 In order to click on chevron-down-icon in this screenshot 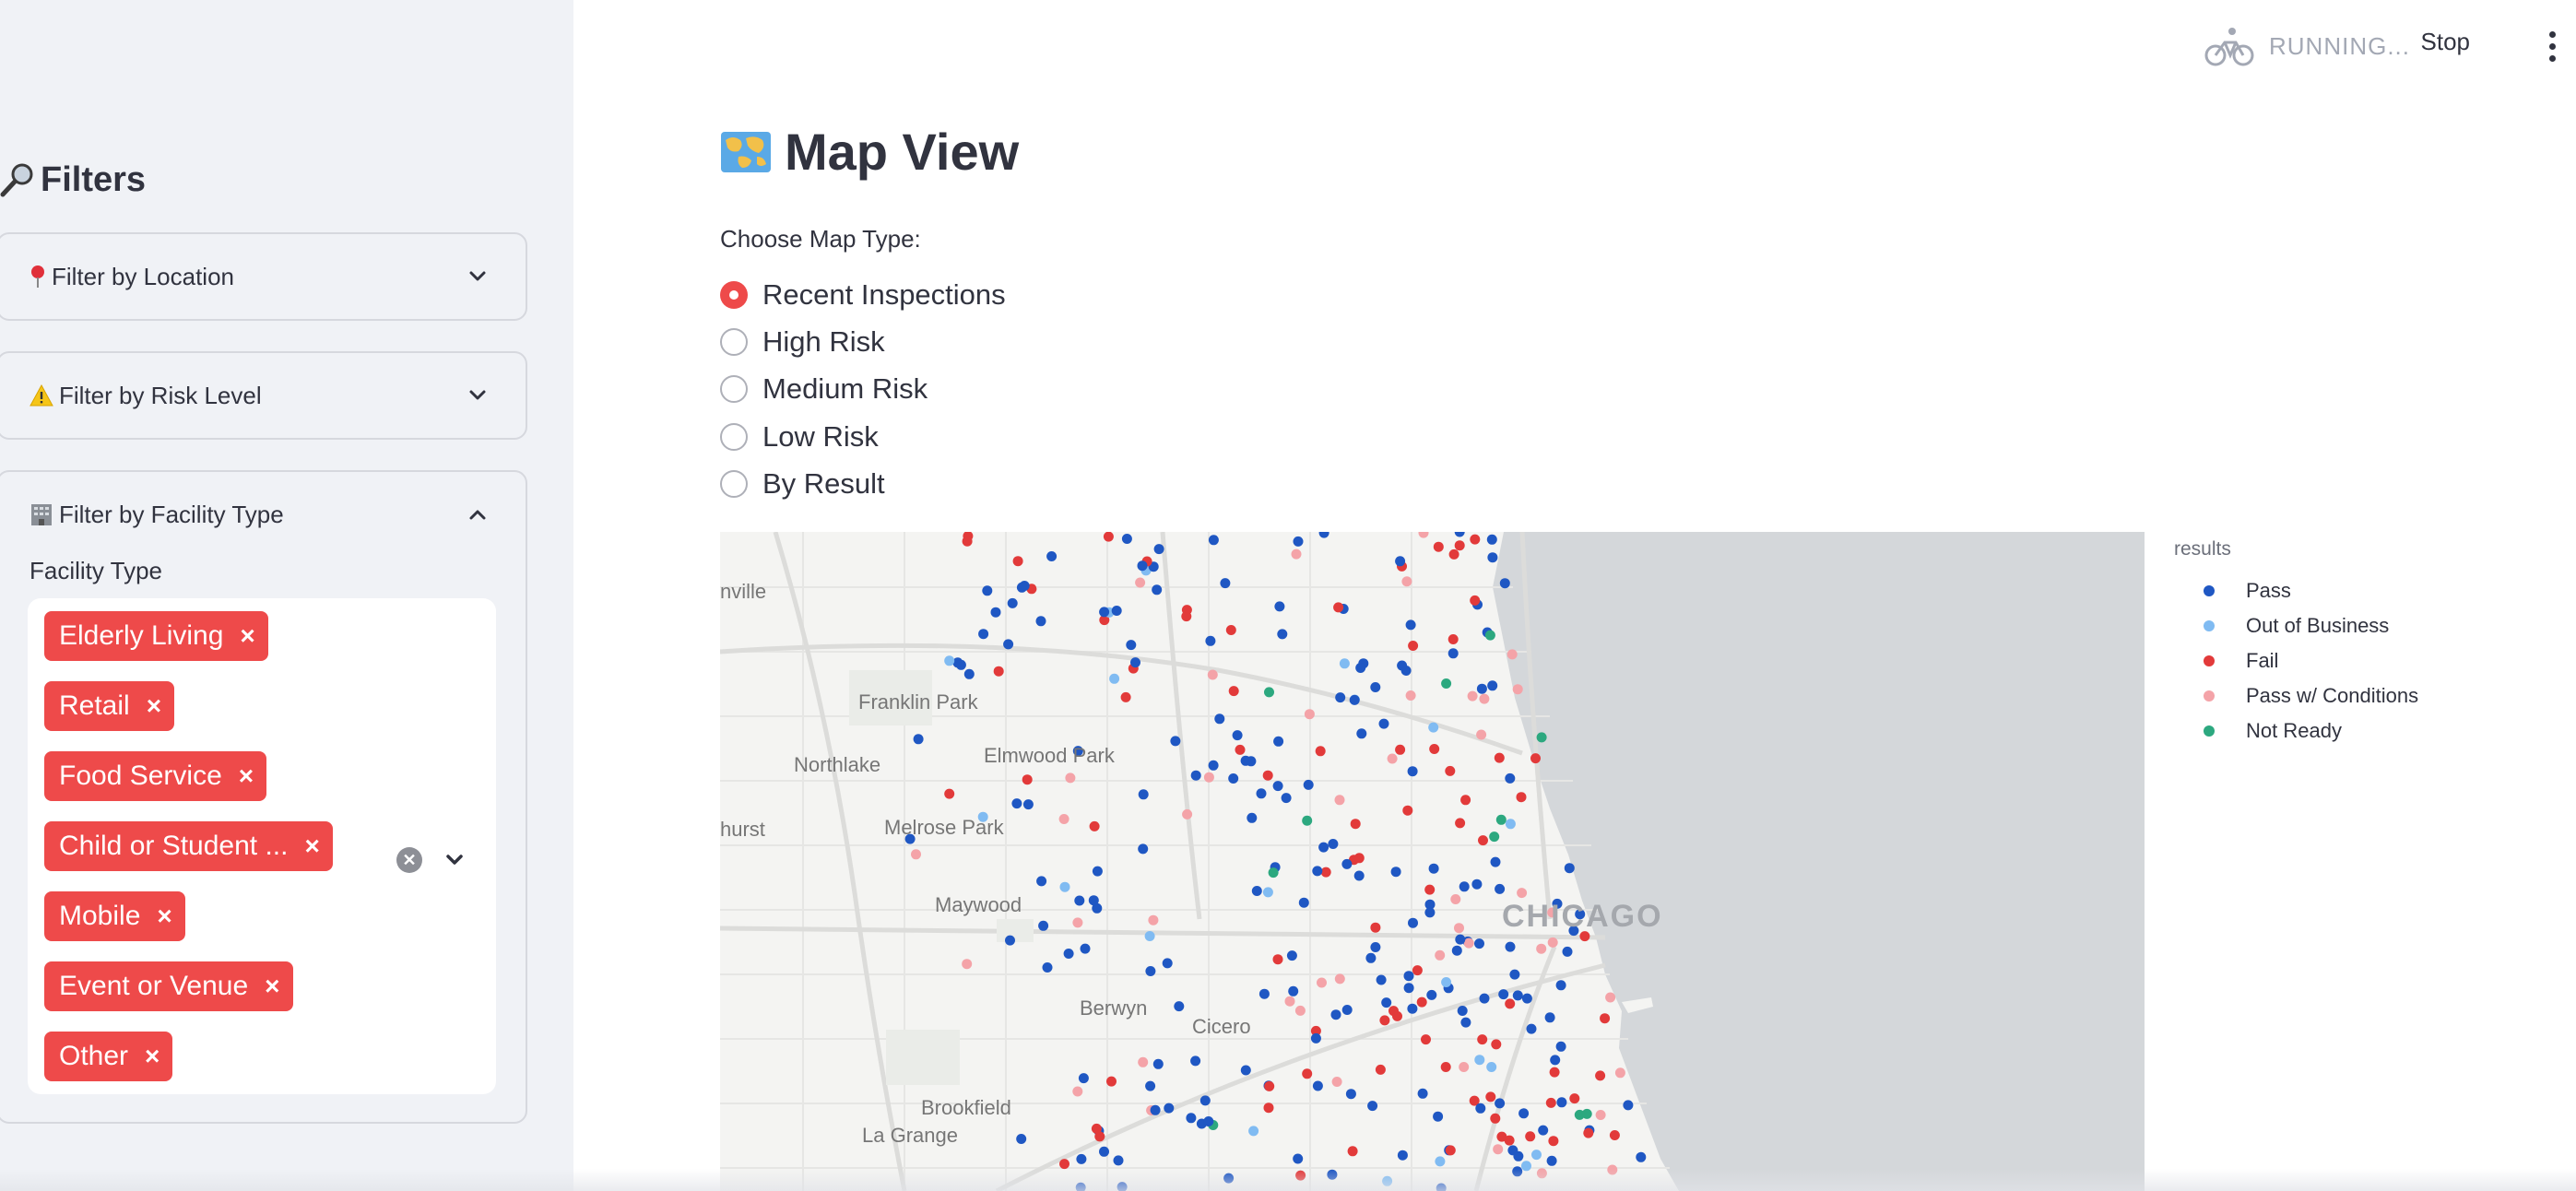, I will do `click(455, 860)`.